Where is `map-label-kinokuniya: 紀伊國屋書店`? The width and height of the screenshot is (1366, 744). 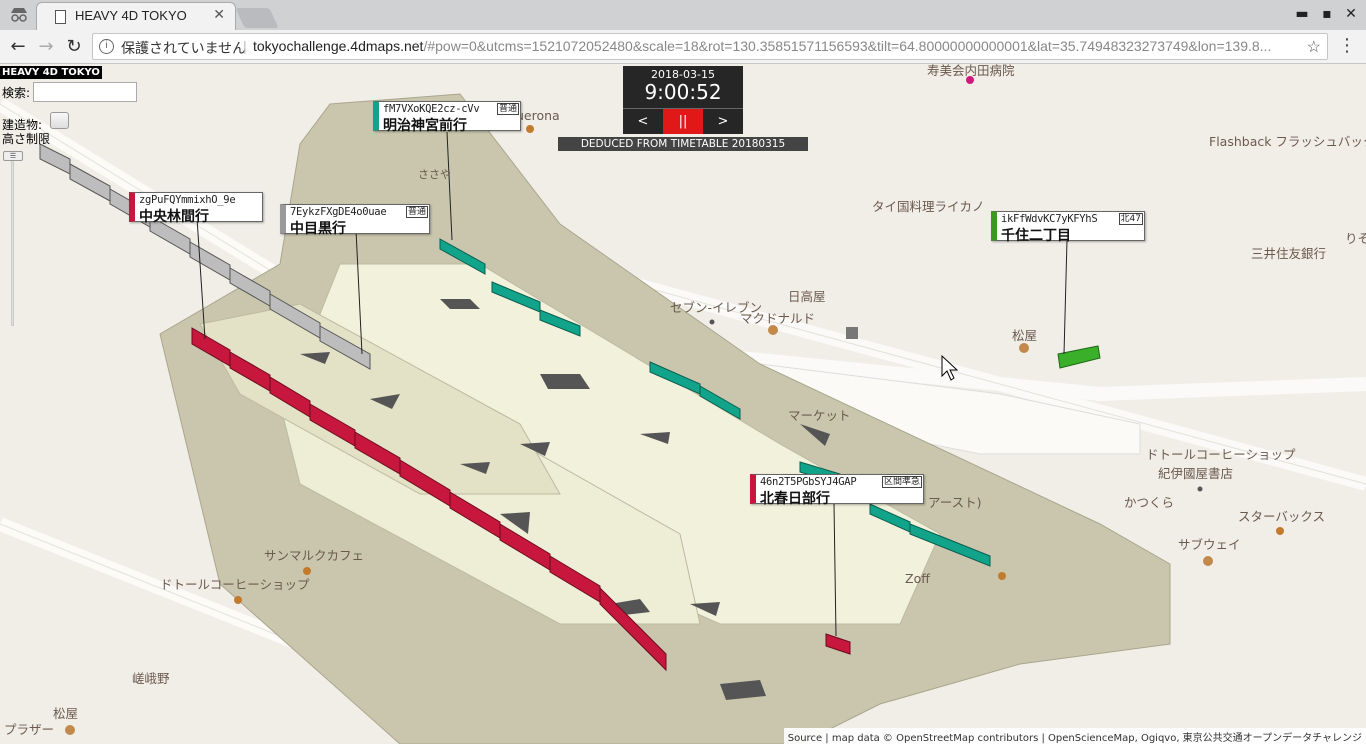
map-label-kinokuniya: 紀伊國屋書店 is located at coordinates (1196, 473).